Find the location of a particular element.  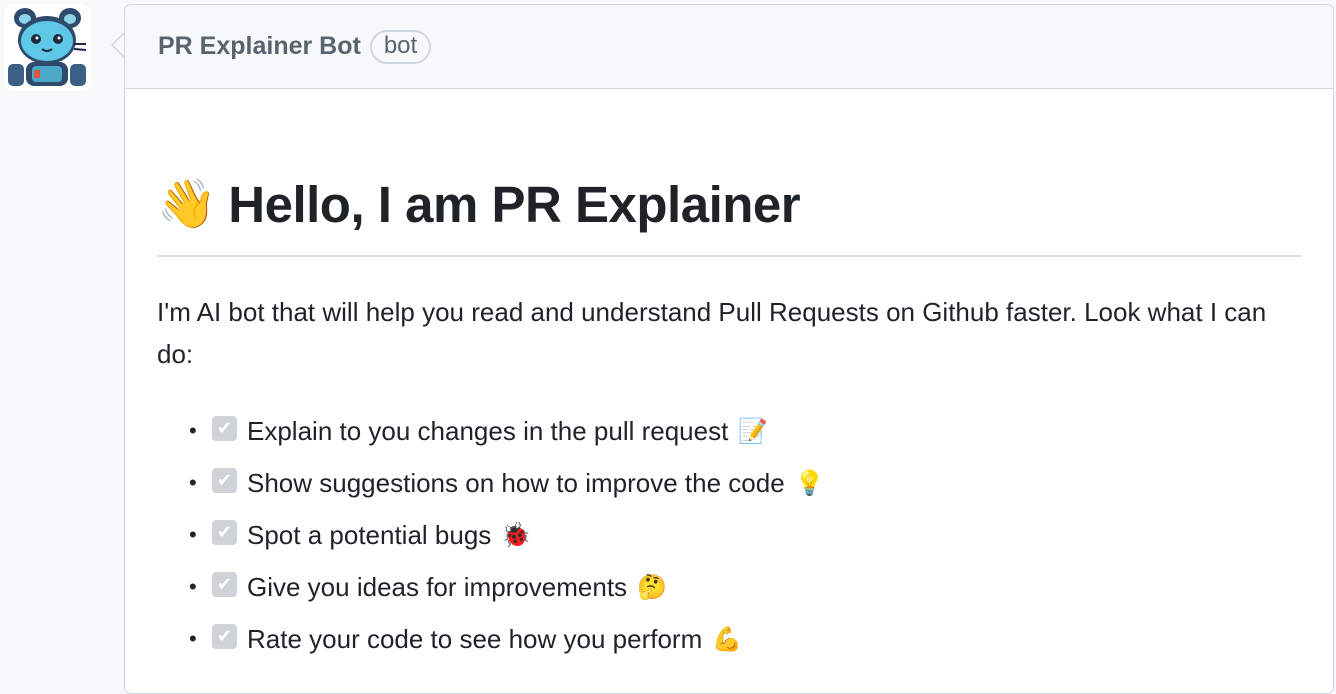

comment-title: 👋 Hello, I am PR Explainer is located at coordinates (729, 216).